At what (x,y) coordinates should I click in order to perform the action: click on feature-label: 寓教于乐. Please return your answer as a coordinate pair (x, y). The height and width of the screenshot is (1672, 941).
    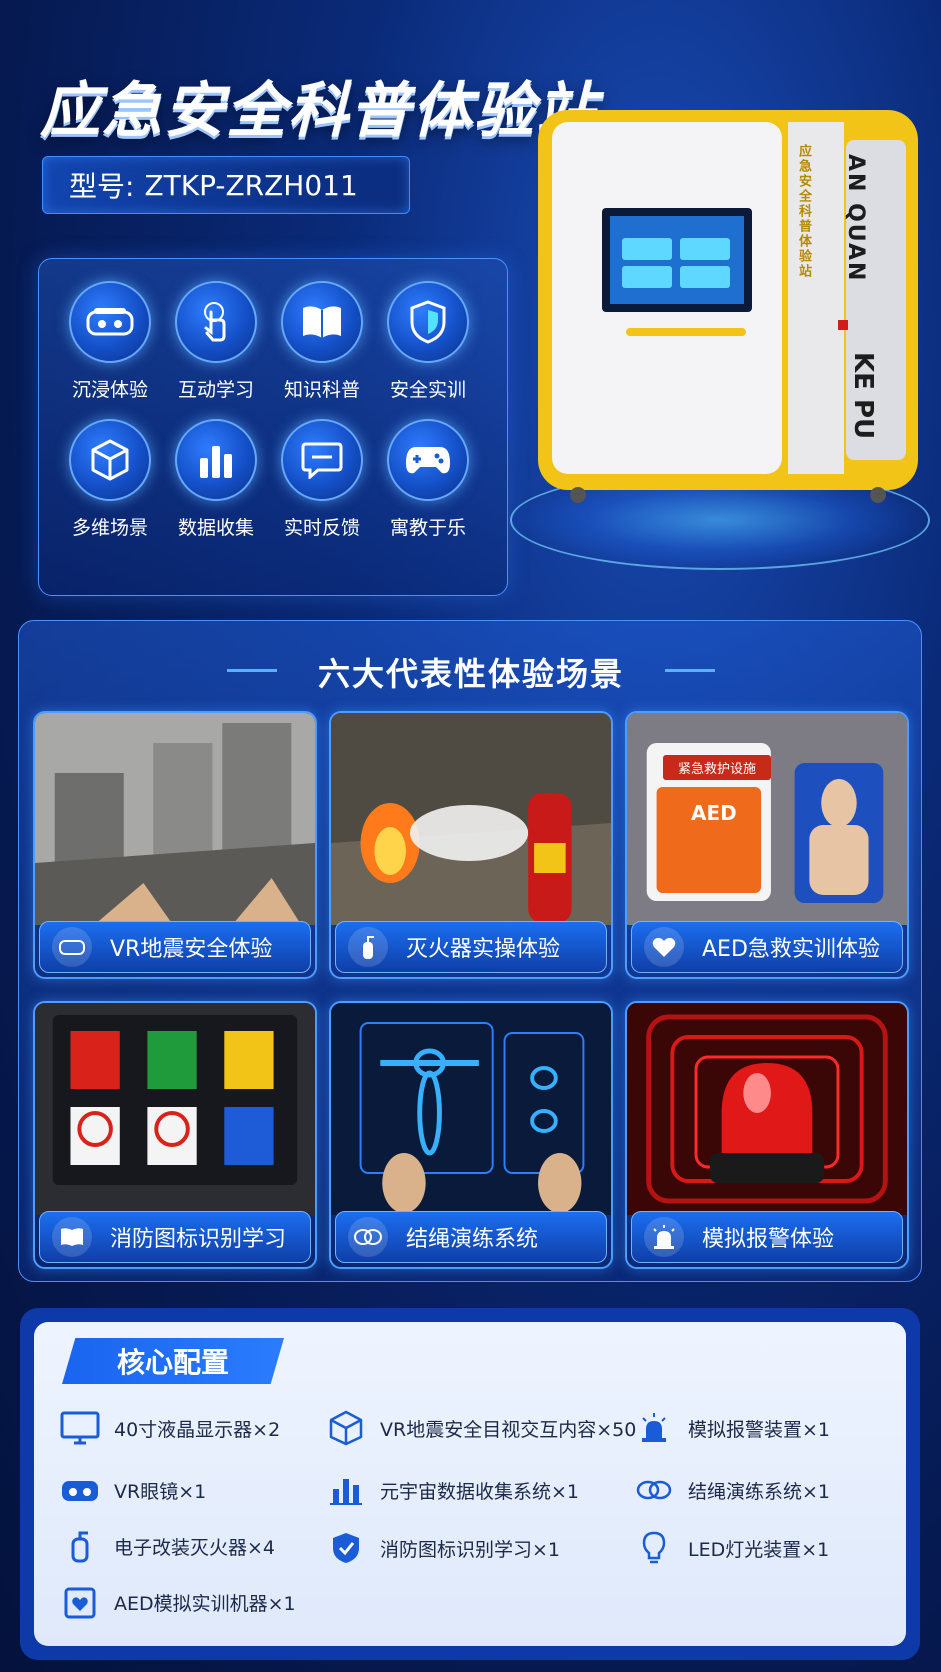
    Looking at the image, I should click on (427, 528).